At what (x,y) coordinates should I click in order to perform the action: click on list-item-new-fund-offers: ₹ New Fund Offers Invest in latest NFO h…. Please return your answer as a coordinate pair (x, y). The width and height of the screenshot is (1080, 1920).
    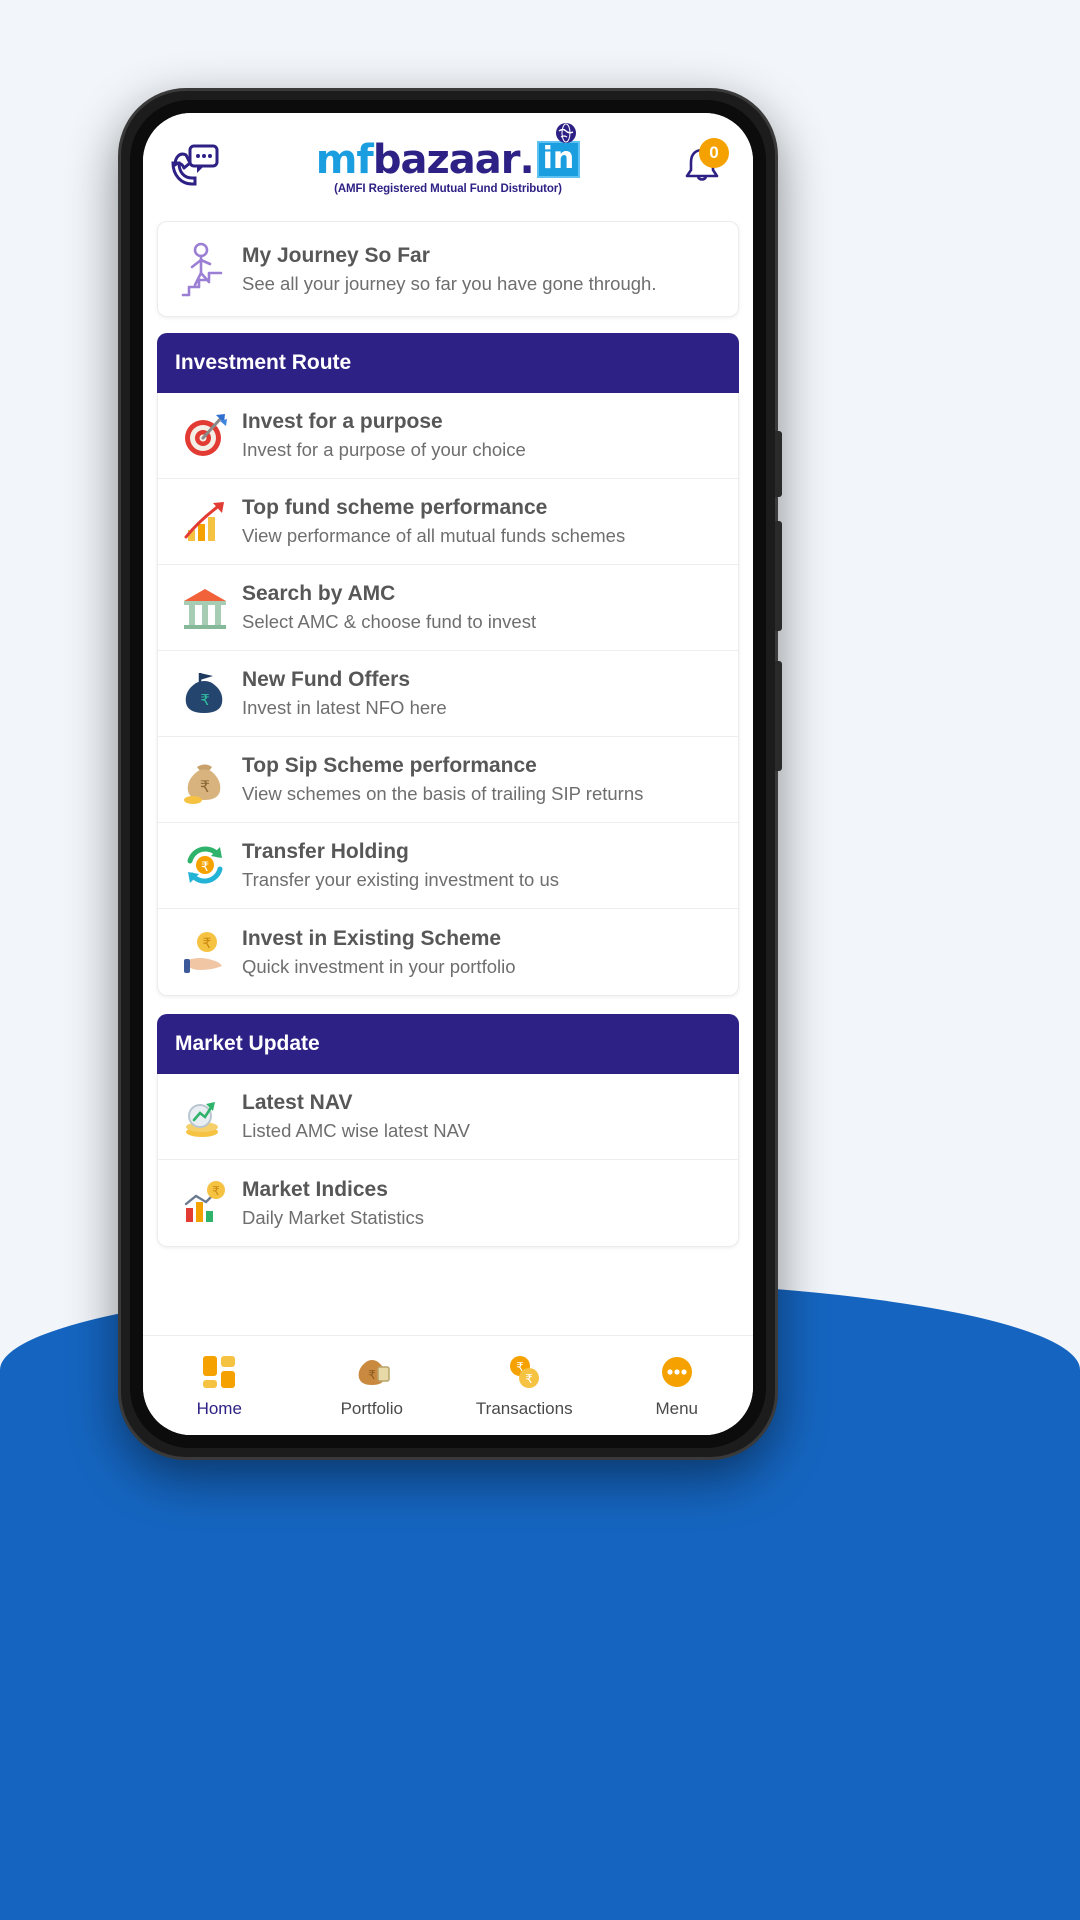
    Looking at the image, I should click on (448, 694).